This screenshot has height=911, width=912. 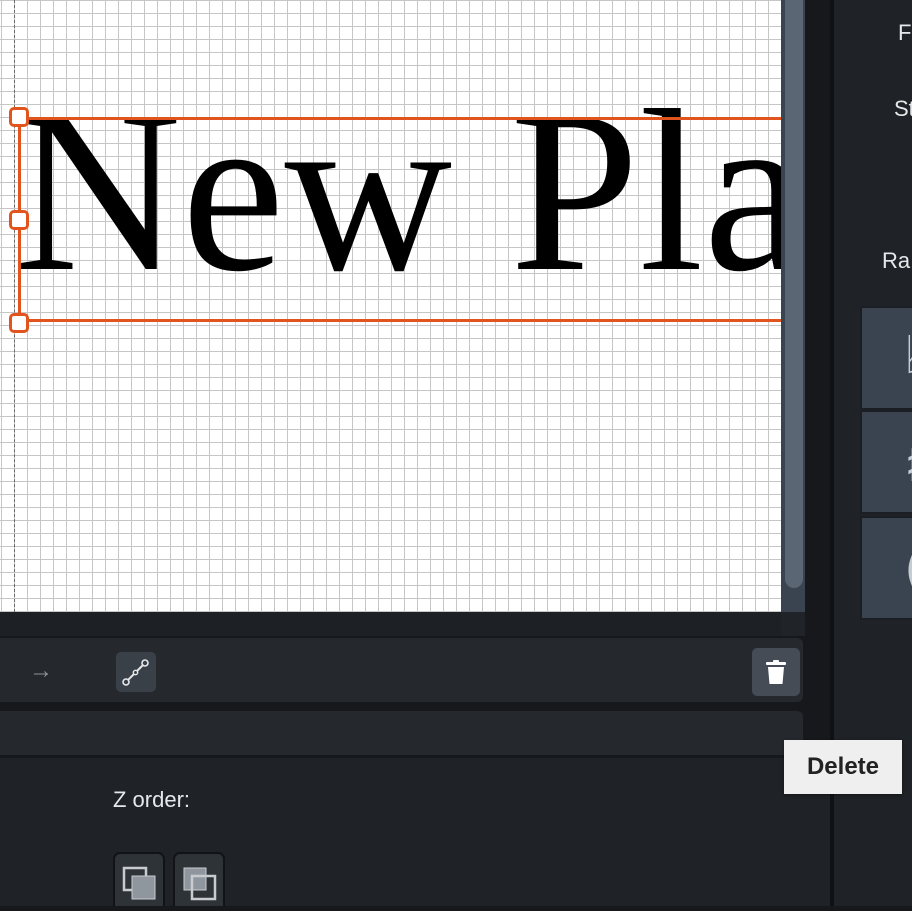 I want to click on range-label: Ra, so click(x=896, y=260).